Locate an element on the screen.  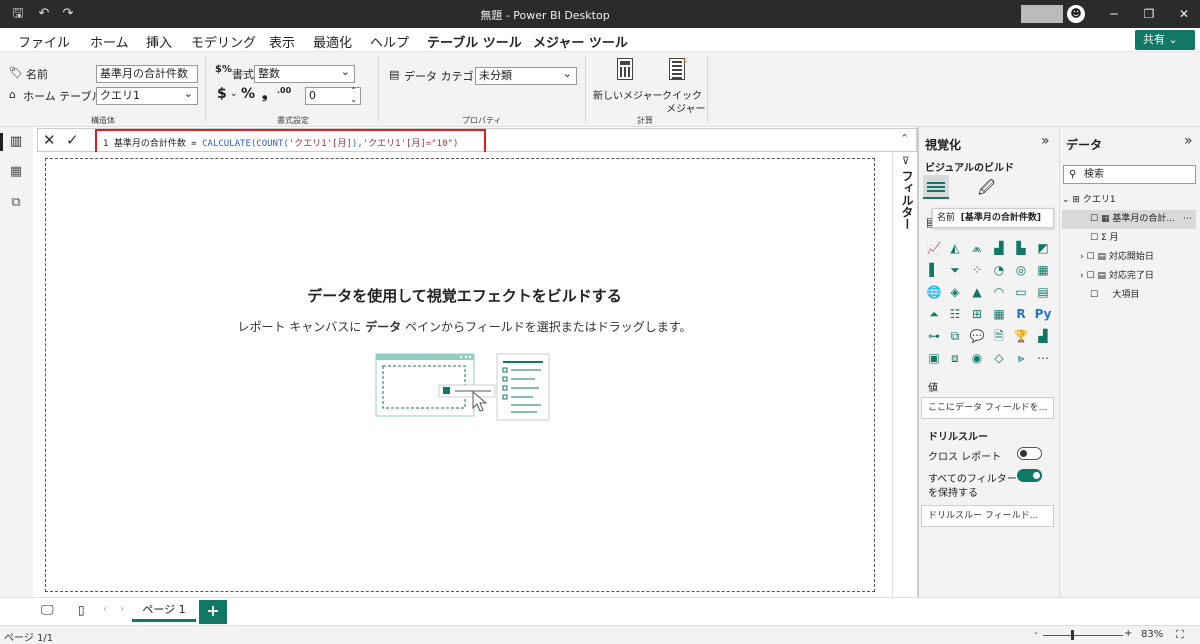
table-view-icon: ▦ is located at coordinates (16, 172).